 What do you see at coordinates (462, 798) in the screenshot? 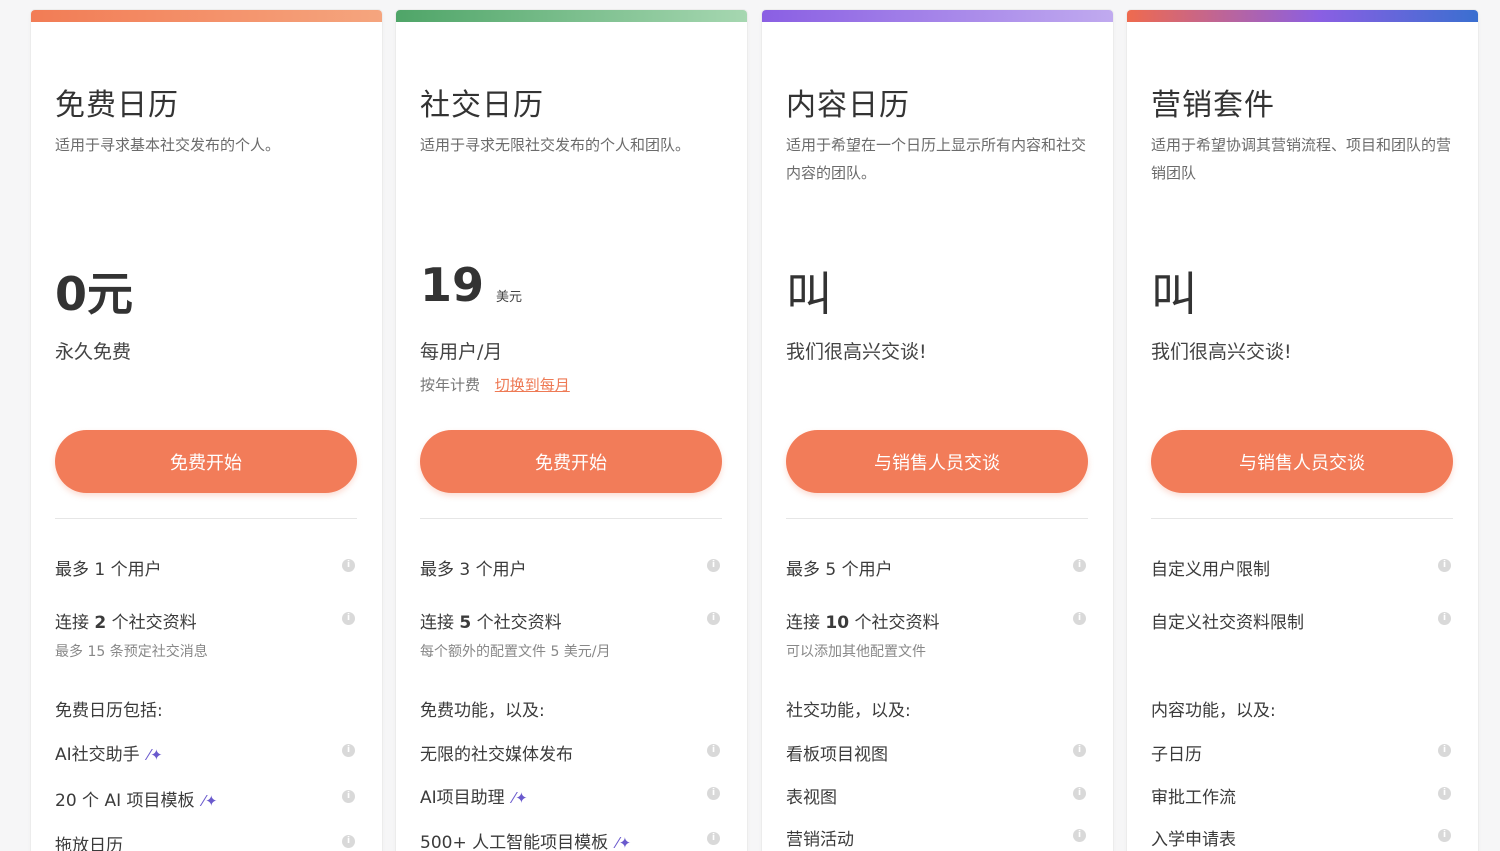
I see `feature-label: AI项目助理` at bounding box center [462, 798].